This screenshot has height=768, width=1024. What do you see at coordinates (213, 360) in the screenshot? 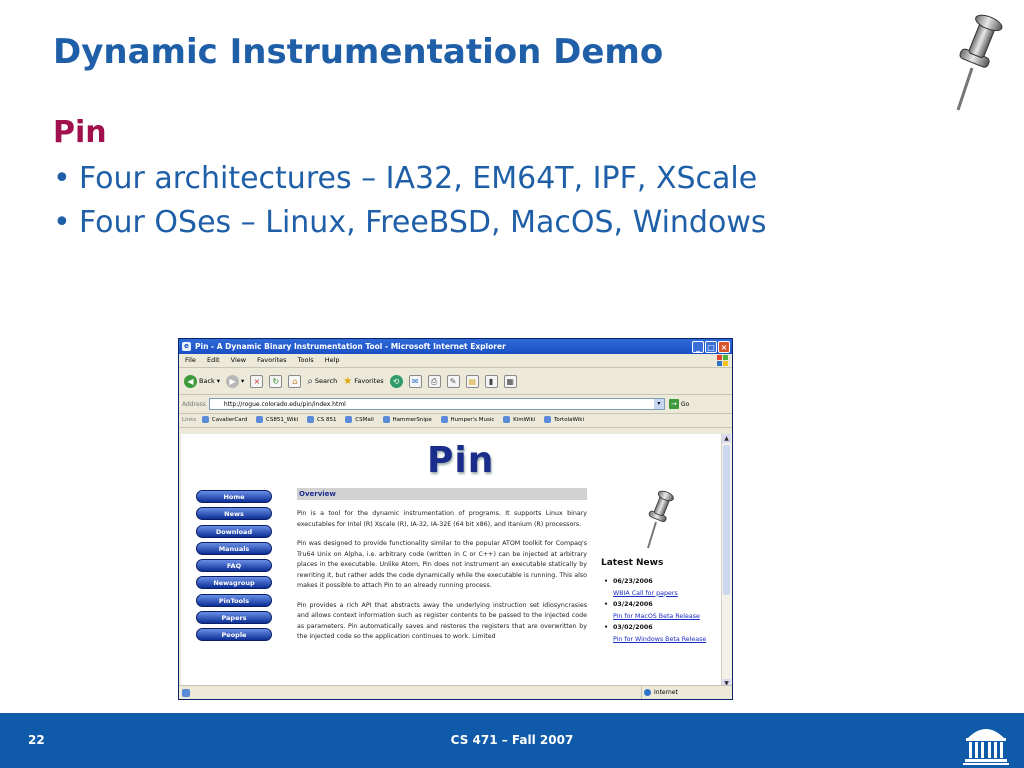
I see `menu-edit: Edit` at bounding box center [213, 360].